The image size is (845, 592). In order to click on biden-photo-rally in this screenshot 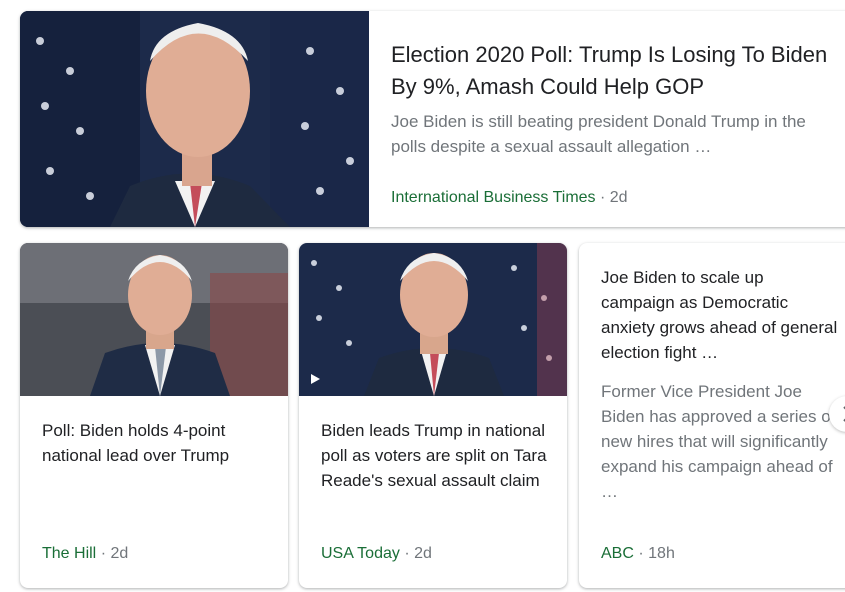, I will do `click(154, 319)`.